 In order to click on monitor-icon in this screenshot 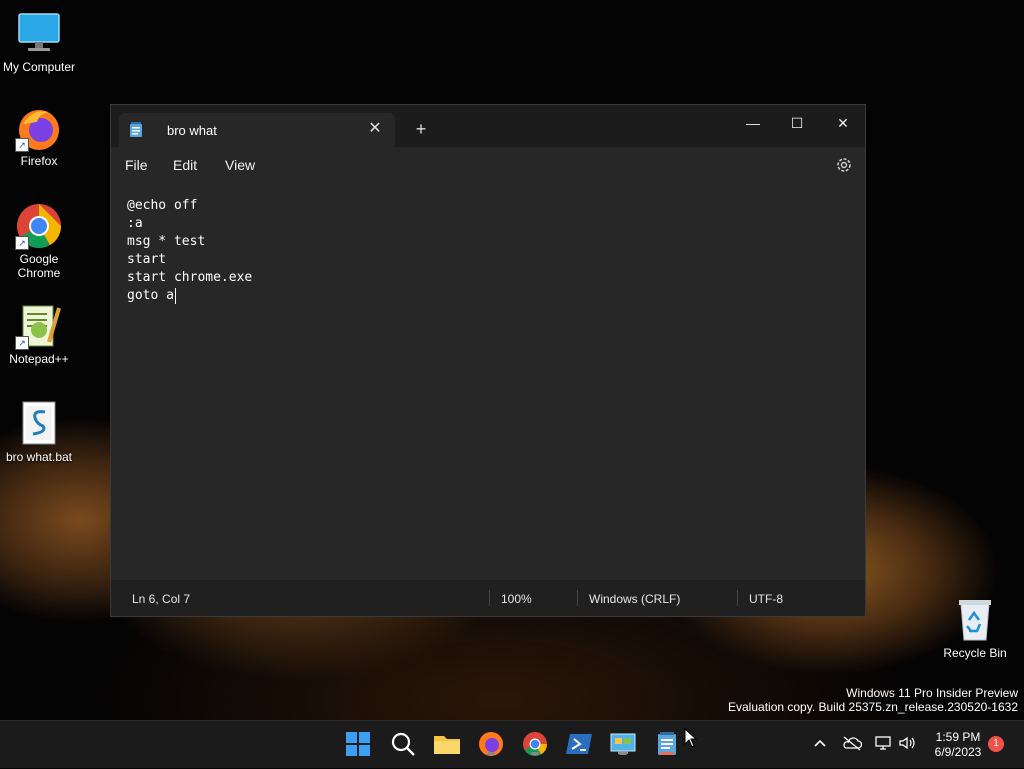, I will do `click(39, 34)`.